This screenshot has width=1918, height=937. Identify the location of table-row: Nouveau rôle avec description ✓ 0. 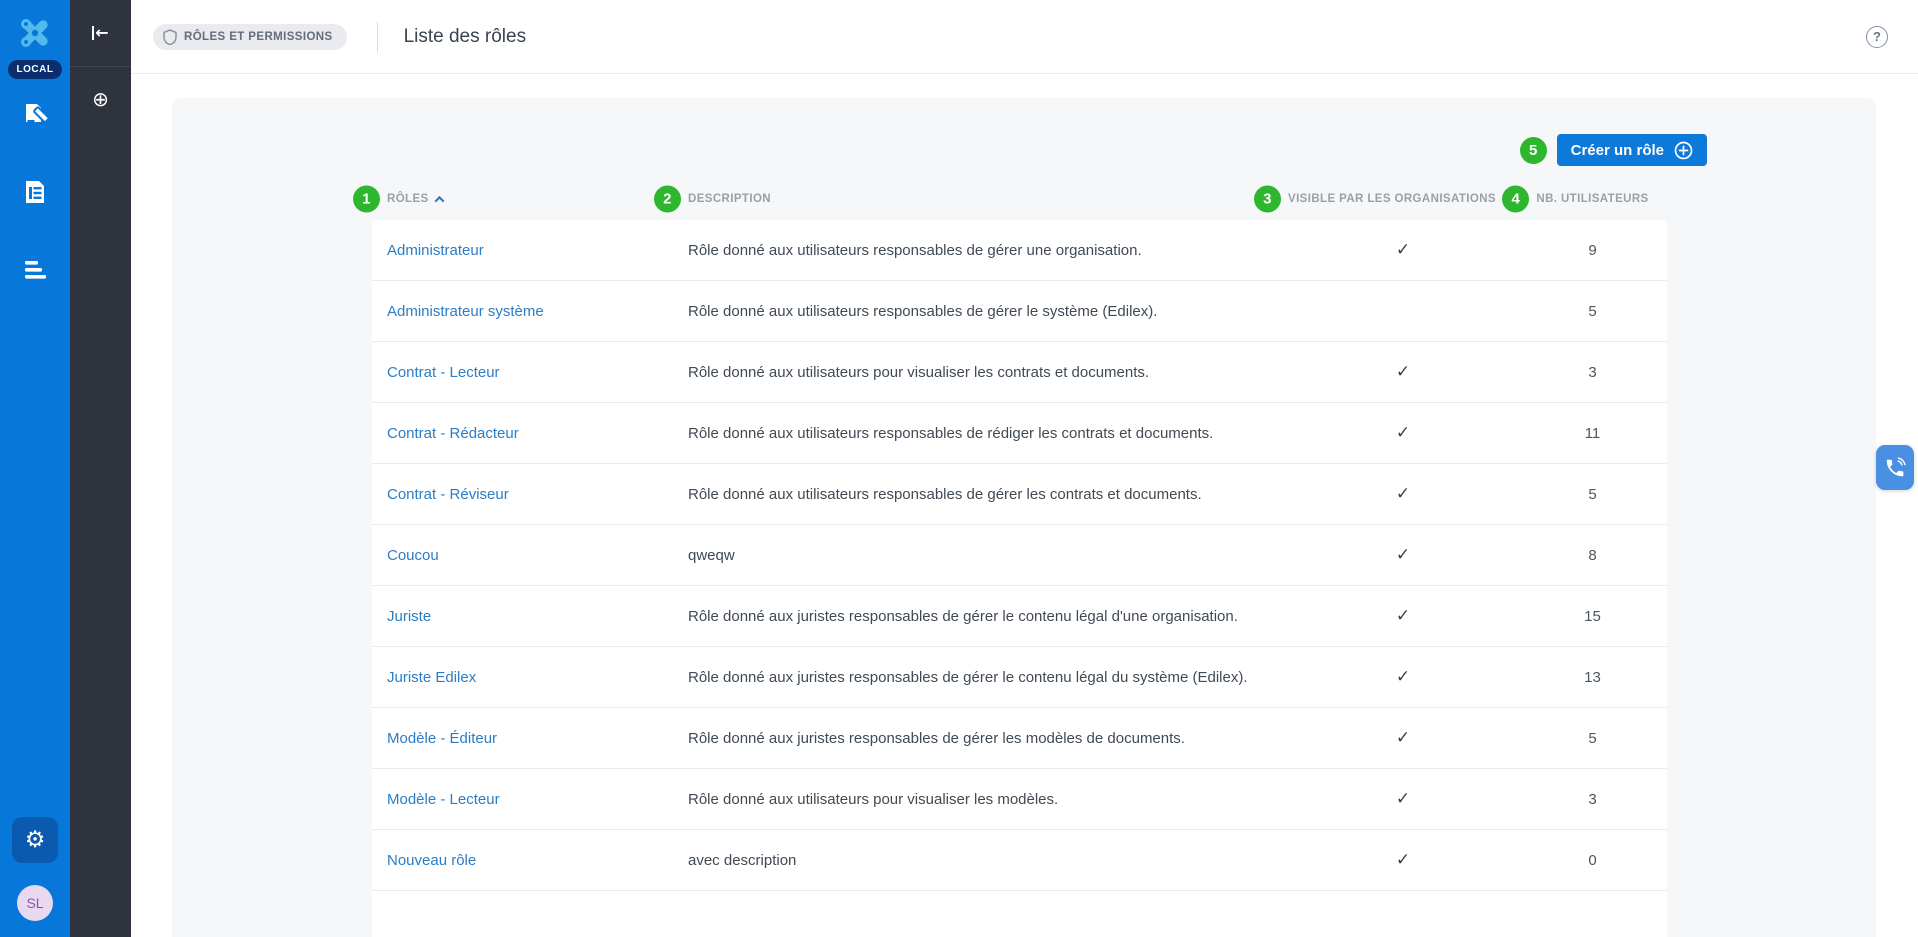
(1019, 860).